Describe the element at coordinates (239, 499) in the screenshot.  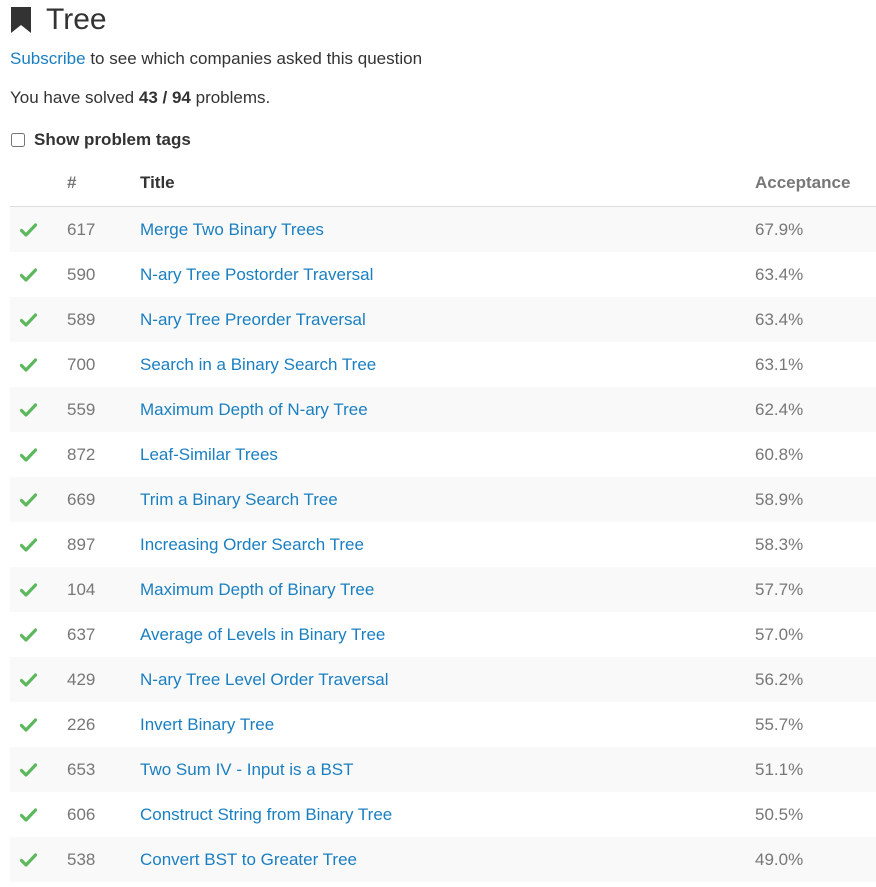
I see `problem-title-link: Trim a Binary Search Tree` at that location.